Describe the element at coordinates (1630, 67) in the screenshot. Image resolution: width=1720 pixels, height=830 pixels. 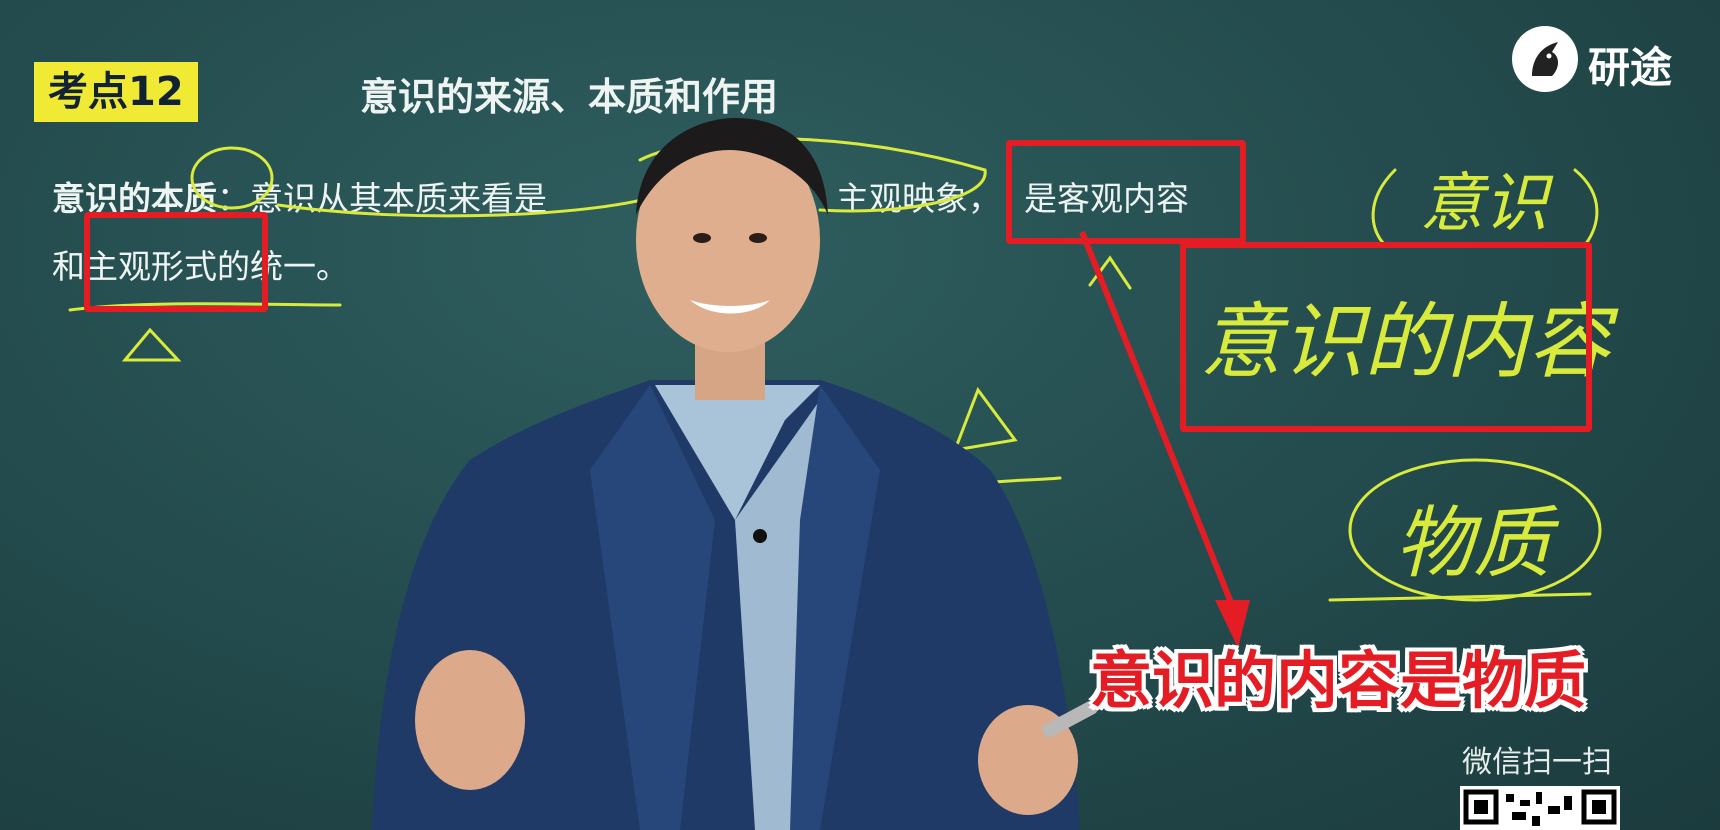
I see `brand-name: 研途` at that location.